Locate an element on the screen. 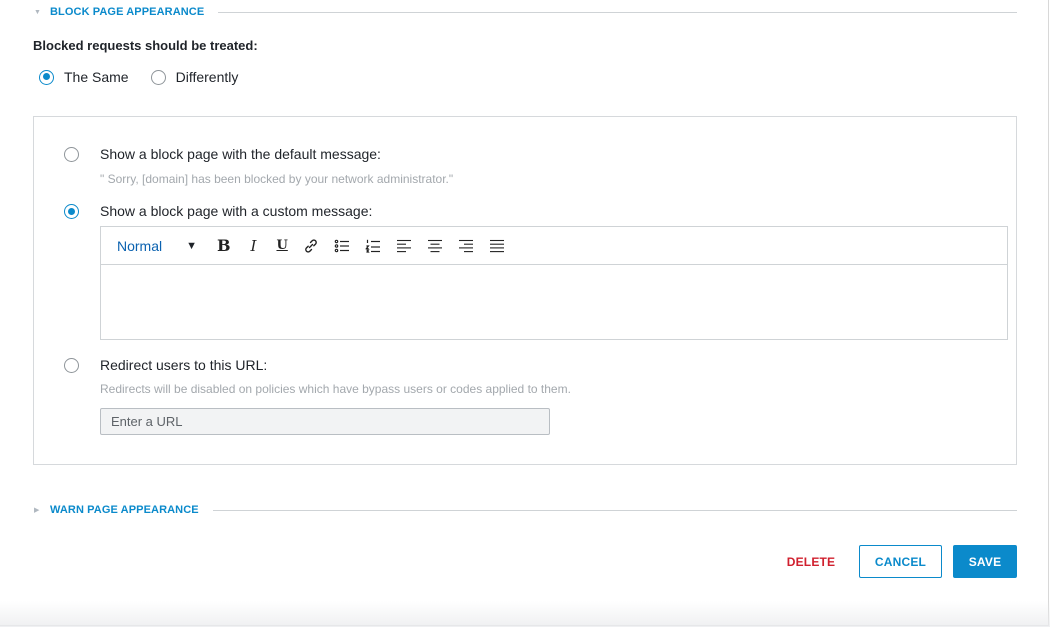 The width and height of the screenshot is (1050, 627). editor-text-area is located at coordinates (554, 302).